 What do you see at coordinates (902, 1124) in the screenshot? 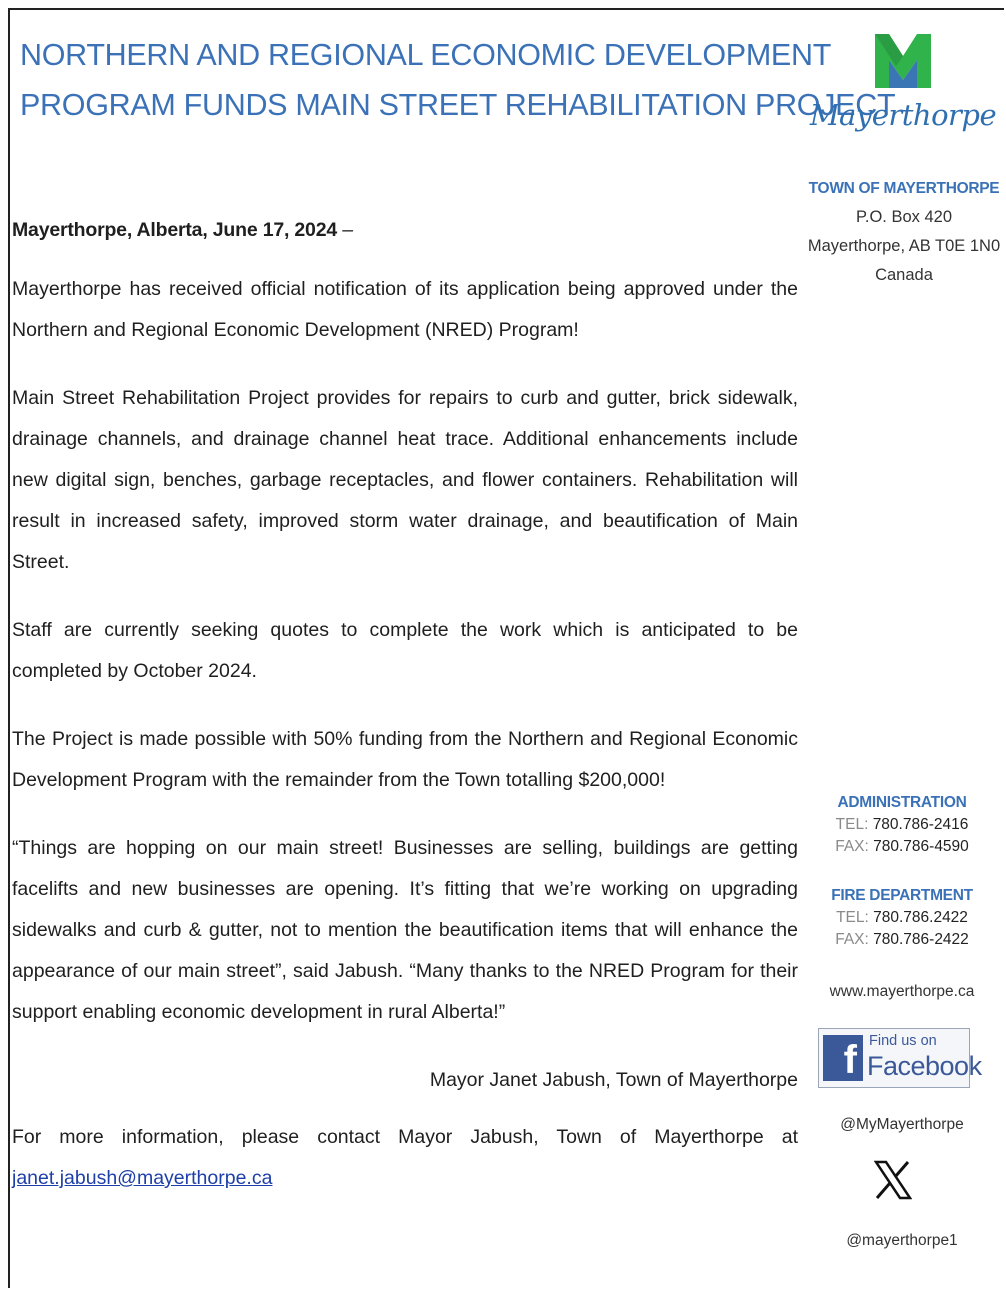
I see `facebook-handle: @MyMayerthorpe` at bounding box center [902, 1124].